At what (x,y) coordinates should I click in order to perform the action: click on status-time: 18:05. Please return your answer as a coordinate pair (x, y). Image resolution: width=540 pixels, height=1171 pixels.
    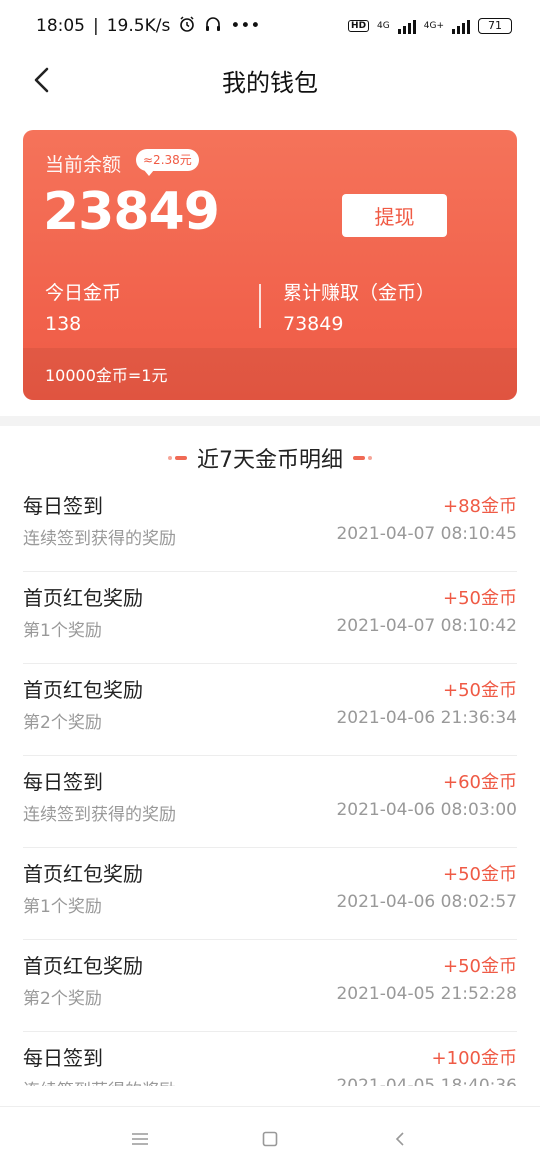
    Looking at the image, I should click on (60, 26).